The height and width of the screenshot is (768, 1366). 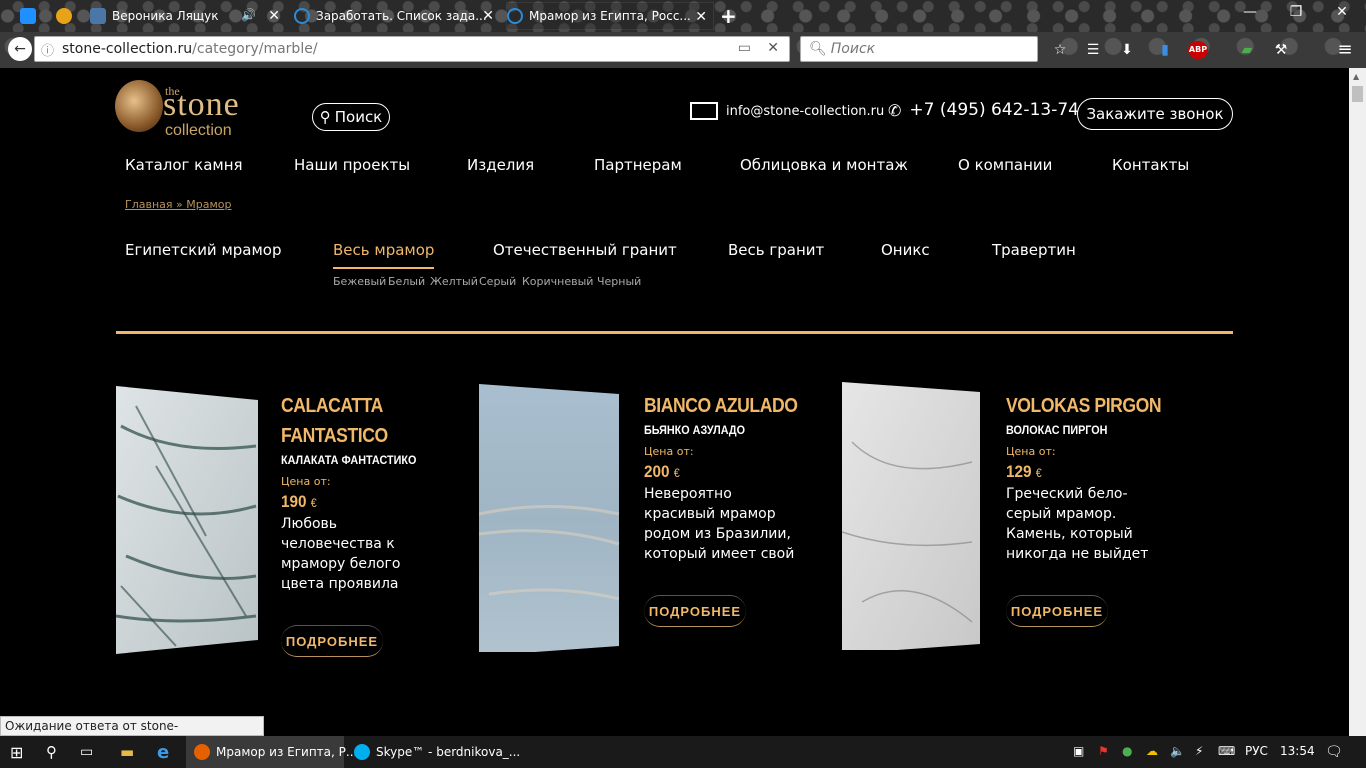 I want to click on task-view-icon: ▭, so click(x=86, y=752).